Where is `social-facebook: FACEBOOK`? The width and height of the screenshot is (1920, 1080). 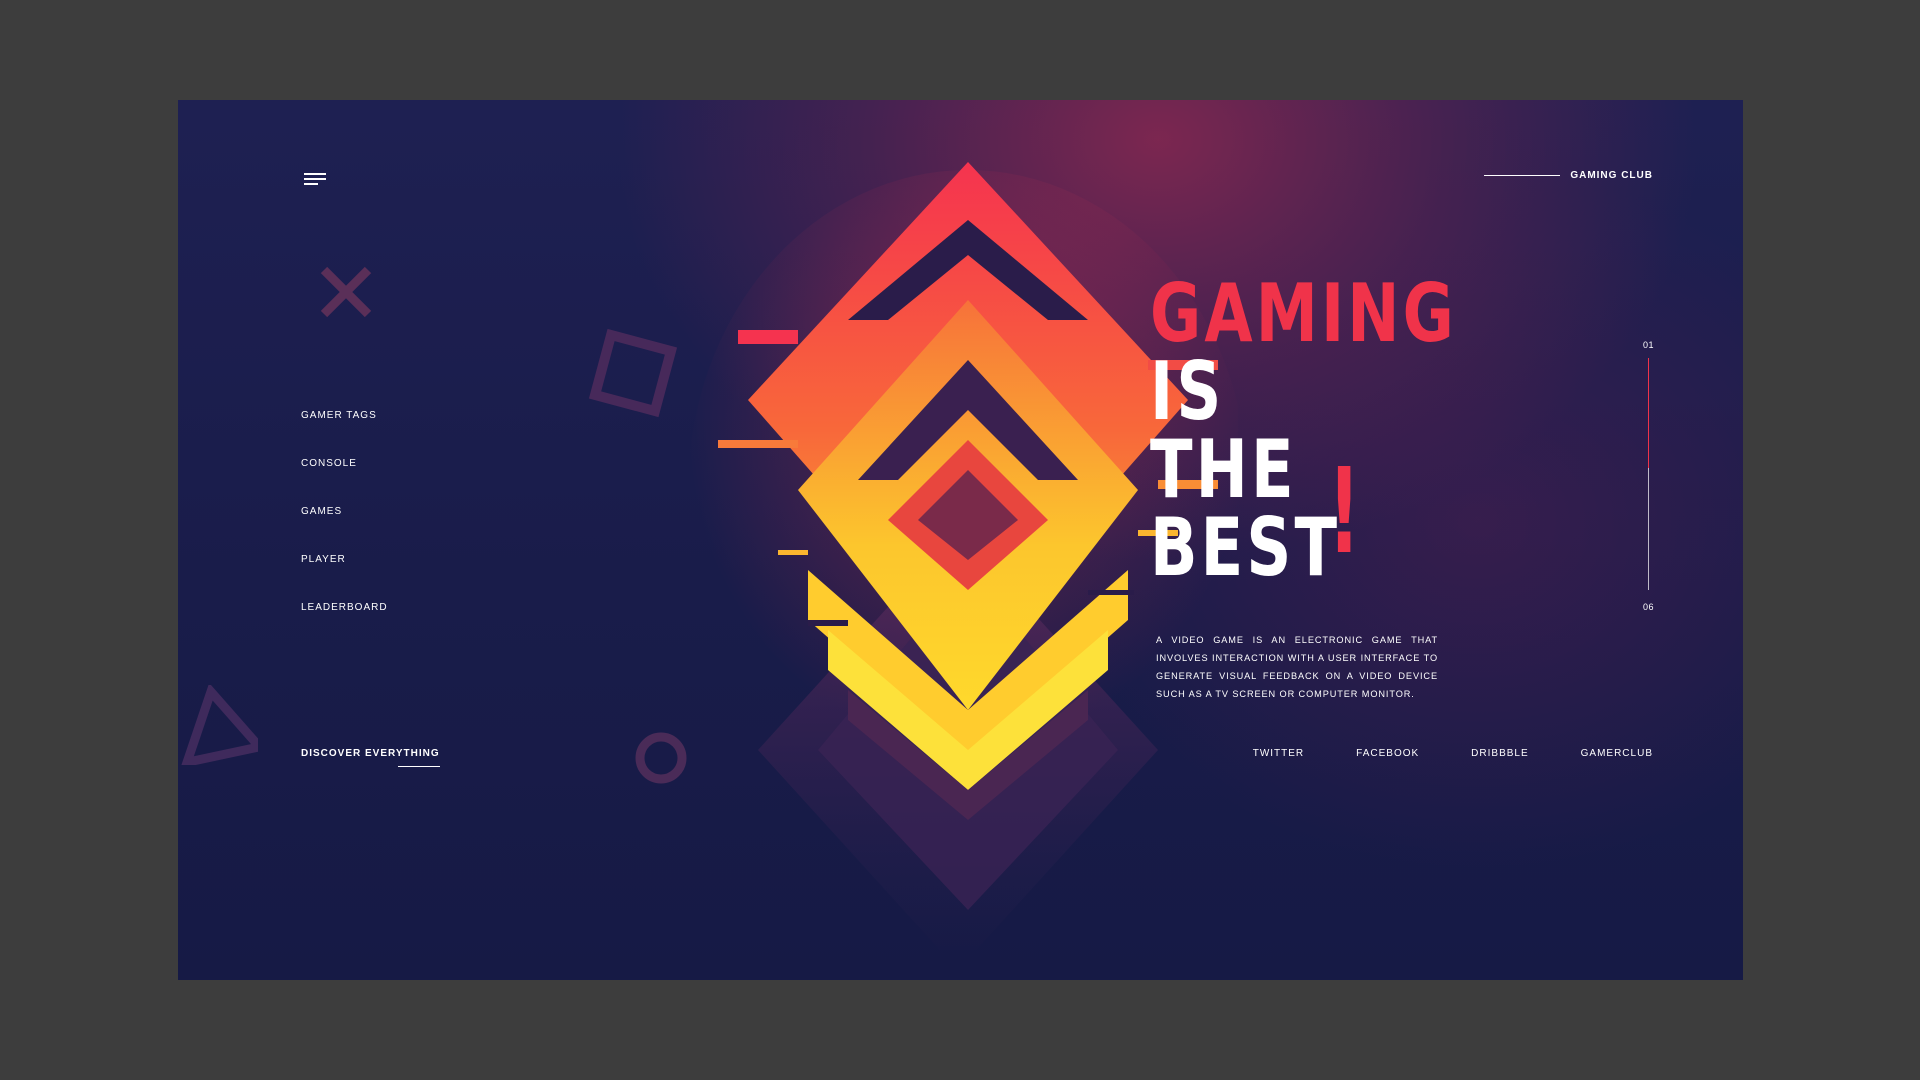
social-facebook: FACEBOOK is located at coordinates (1387, 753).